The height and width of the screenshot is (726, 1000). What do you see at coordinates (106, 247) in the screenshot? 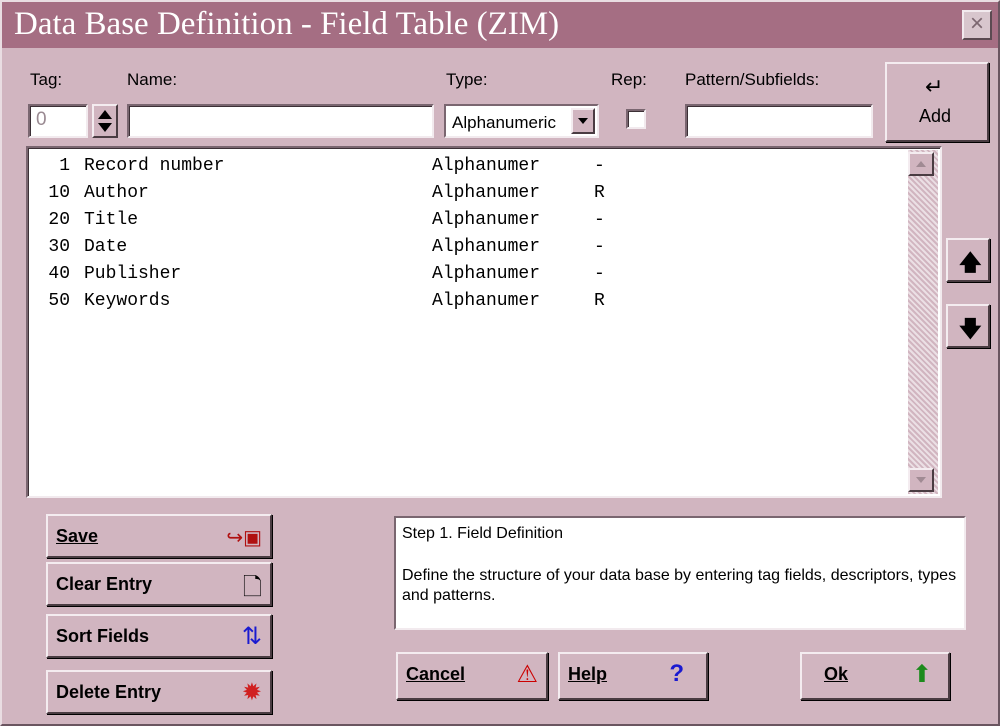
I see `field-name: Date` at bounding box center [106, 247].